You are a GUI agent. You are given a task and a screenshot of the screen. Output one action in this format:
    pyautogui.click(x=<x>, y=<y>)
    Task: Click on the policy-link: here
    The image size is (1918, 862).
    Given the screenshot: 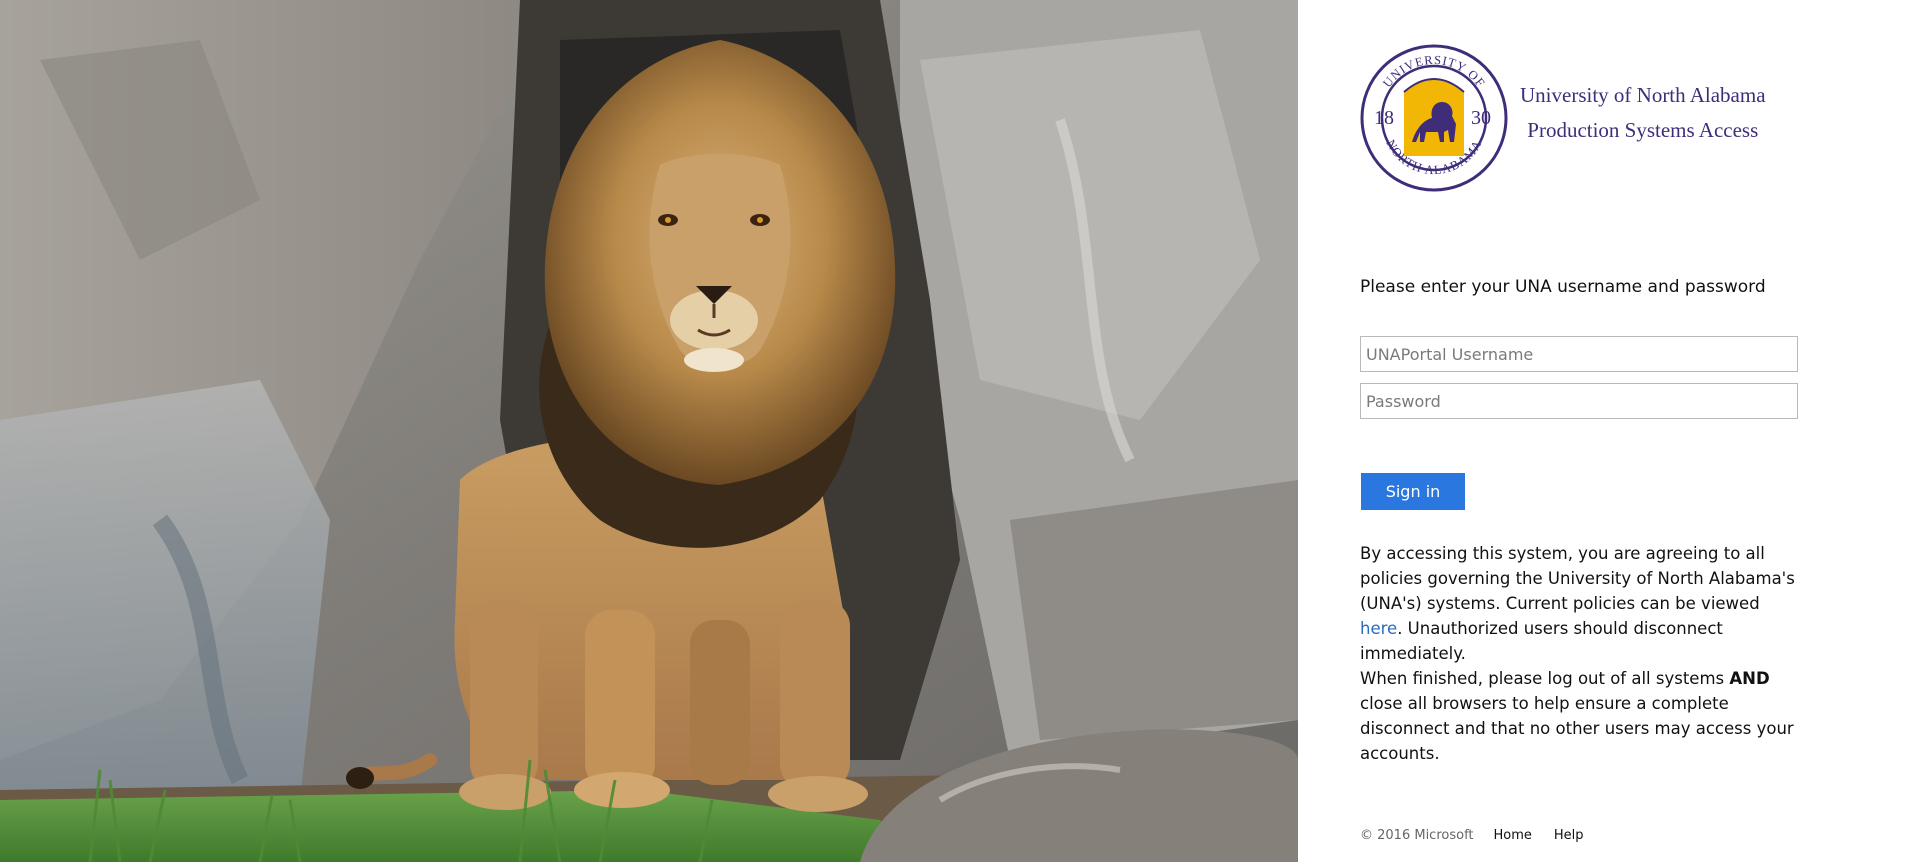 What is the action you would take?
    pyautogui.click(x=1378, y=628)
    